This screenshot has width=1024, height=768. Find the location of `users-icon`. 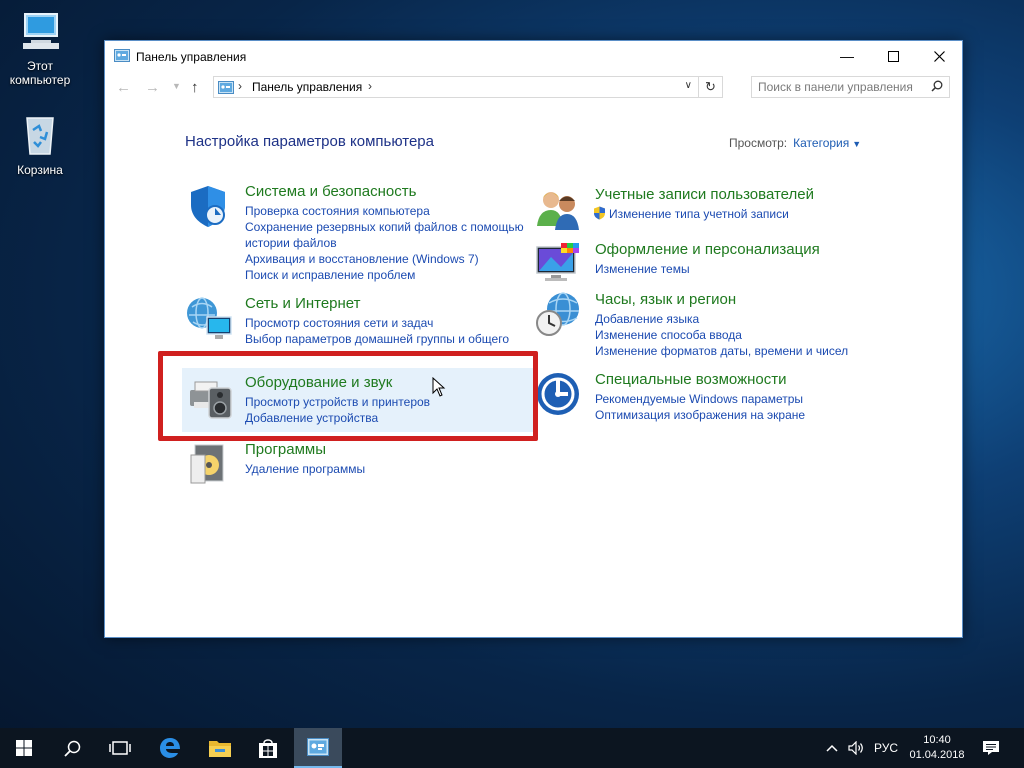

users-icon is located at coordinates (560, 211).